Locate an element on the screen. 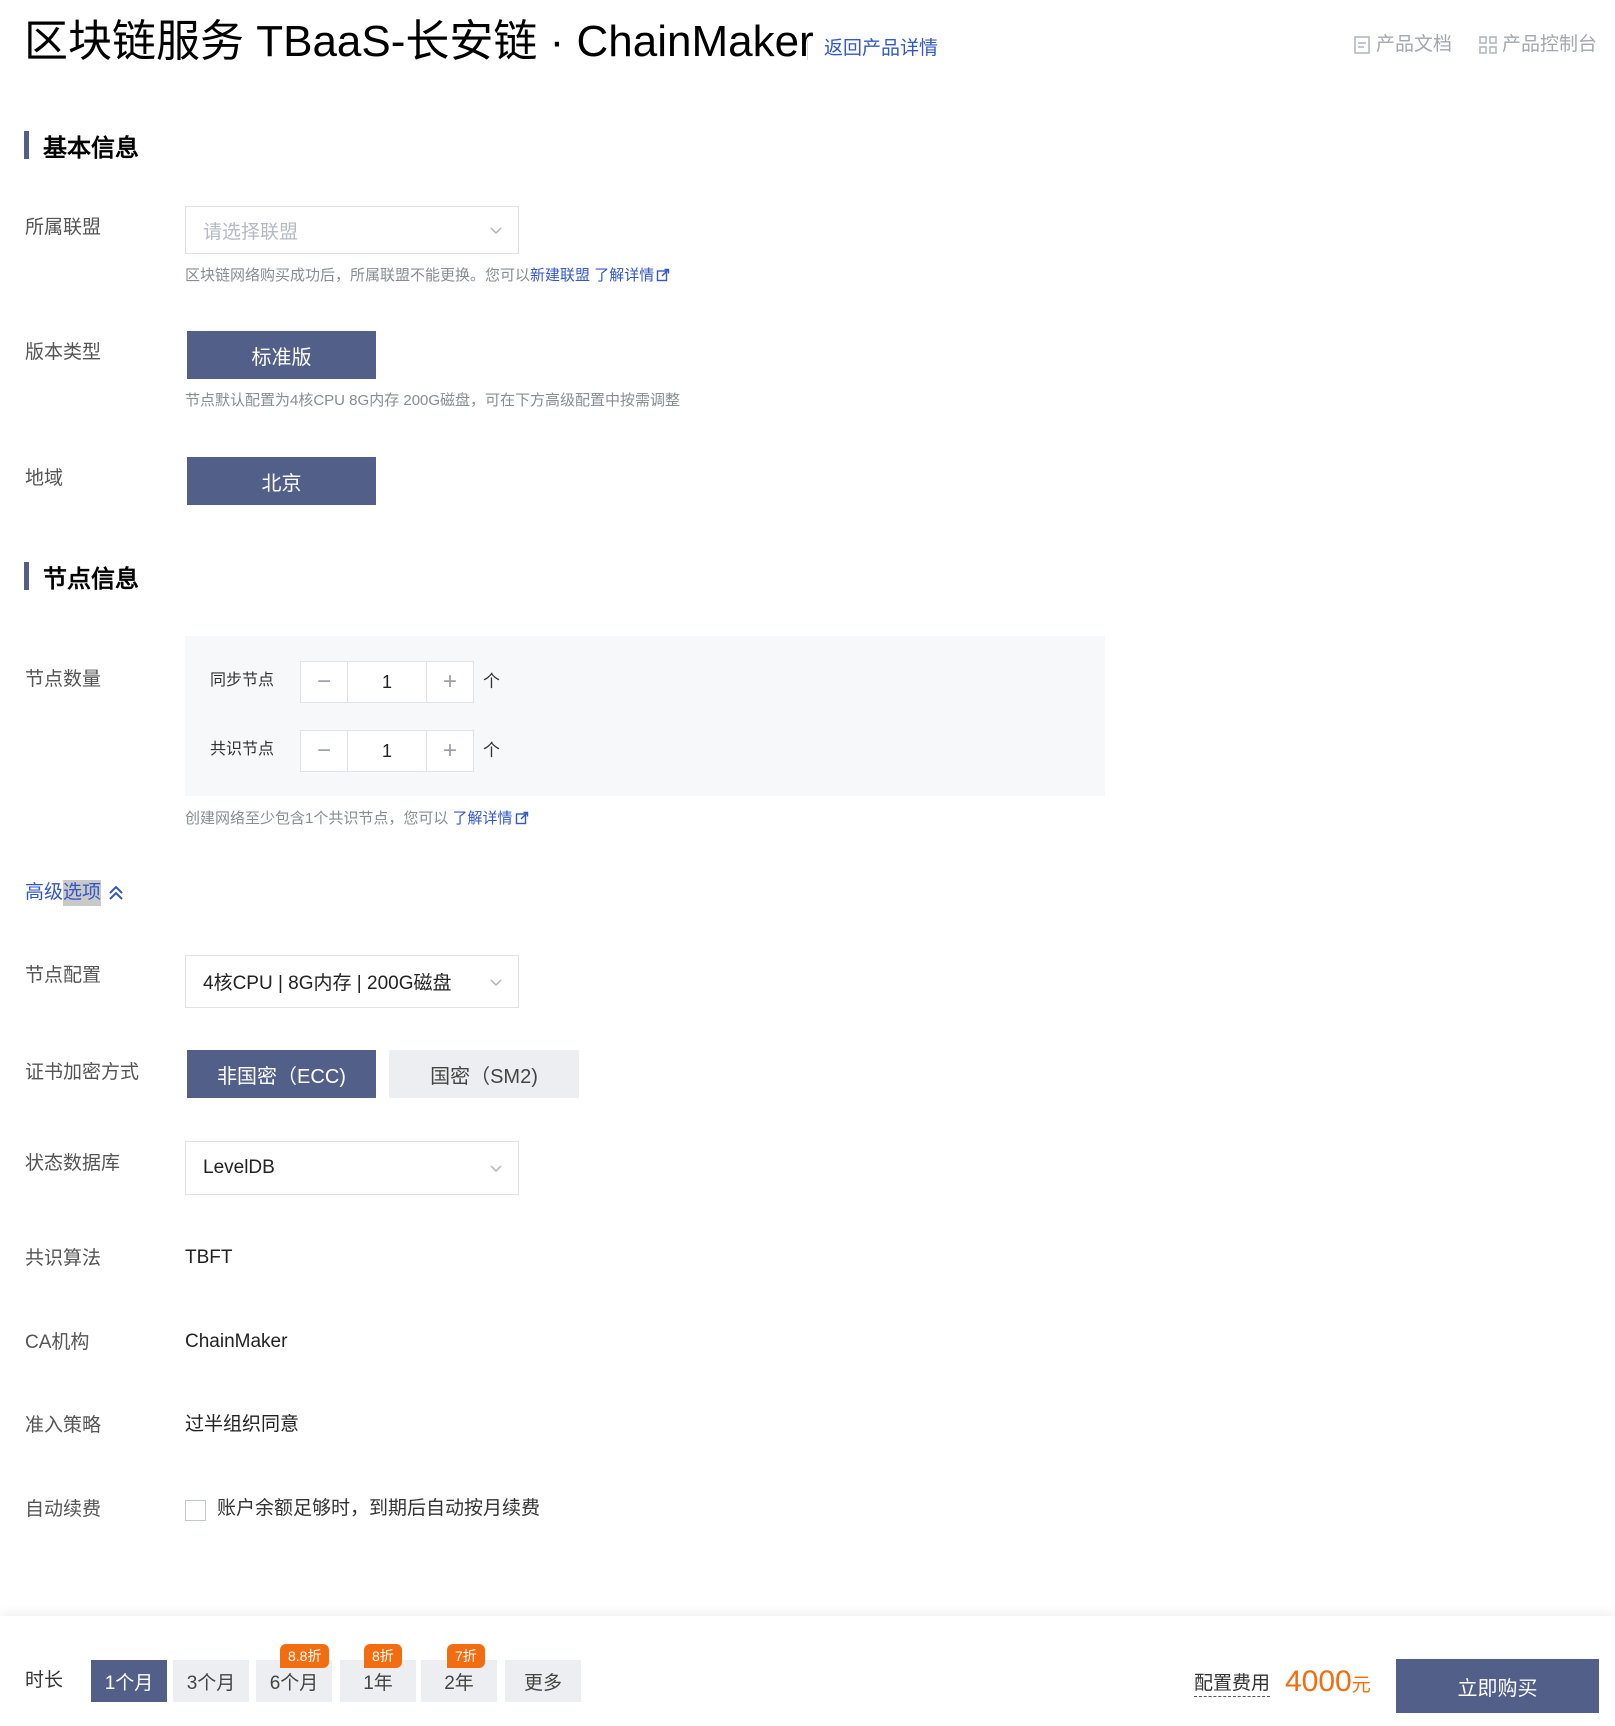 This screenshot has height=1726, width=1615. cert-sm2-button: 国密（SM2) is located at coordinates (484, 1074).